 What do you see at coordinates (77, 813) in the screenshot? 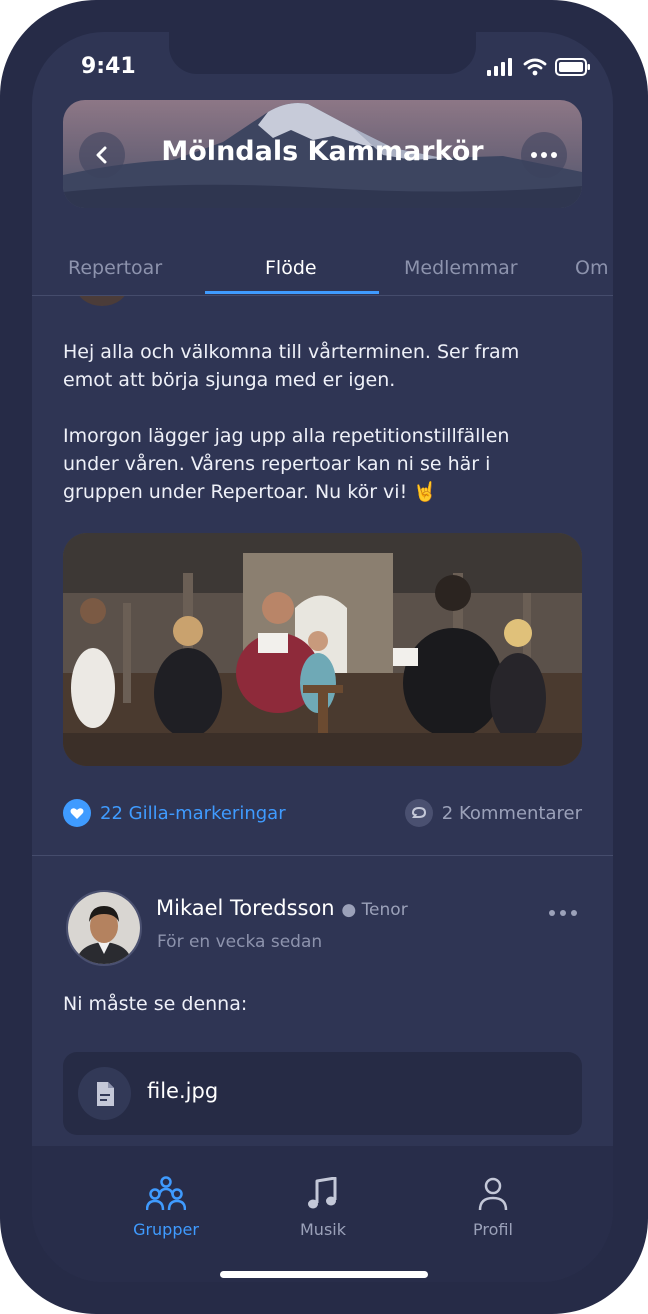
I see `heart-icon` at bounding box center [77, 813].